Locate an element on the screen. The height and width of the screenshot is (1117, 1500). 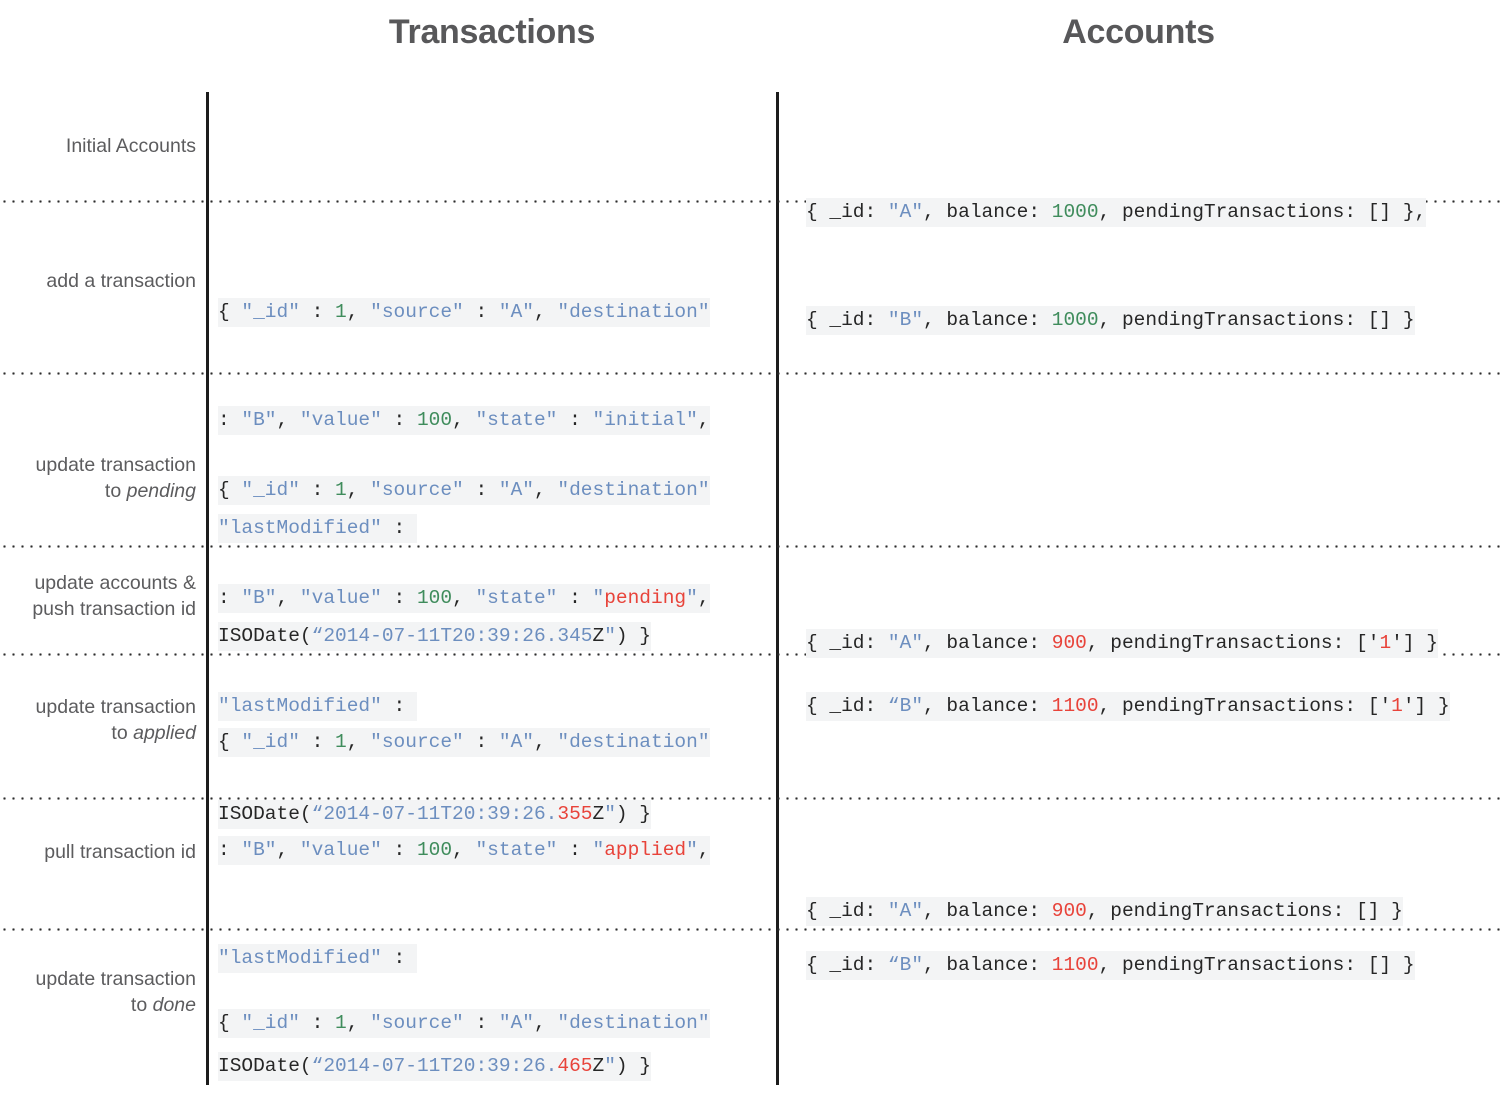
row-label-pull-transaction-id: pull transaction id is located at coordinates (120, 852).